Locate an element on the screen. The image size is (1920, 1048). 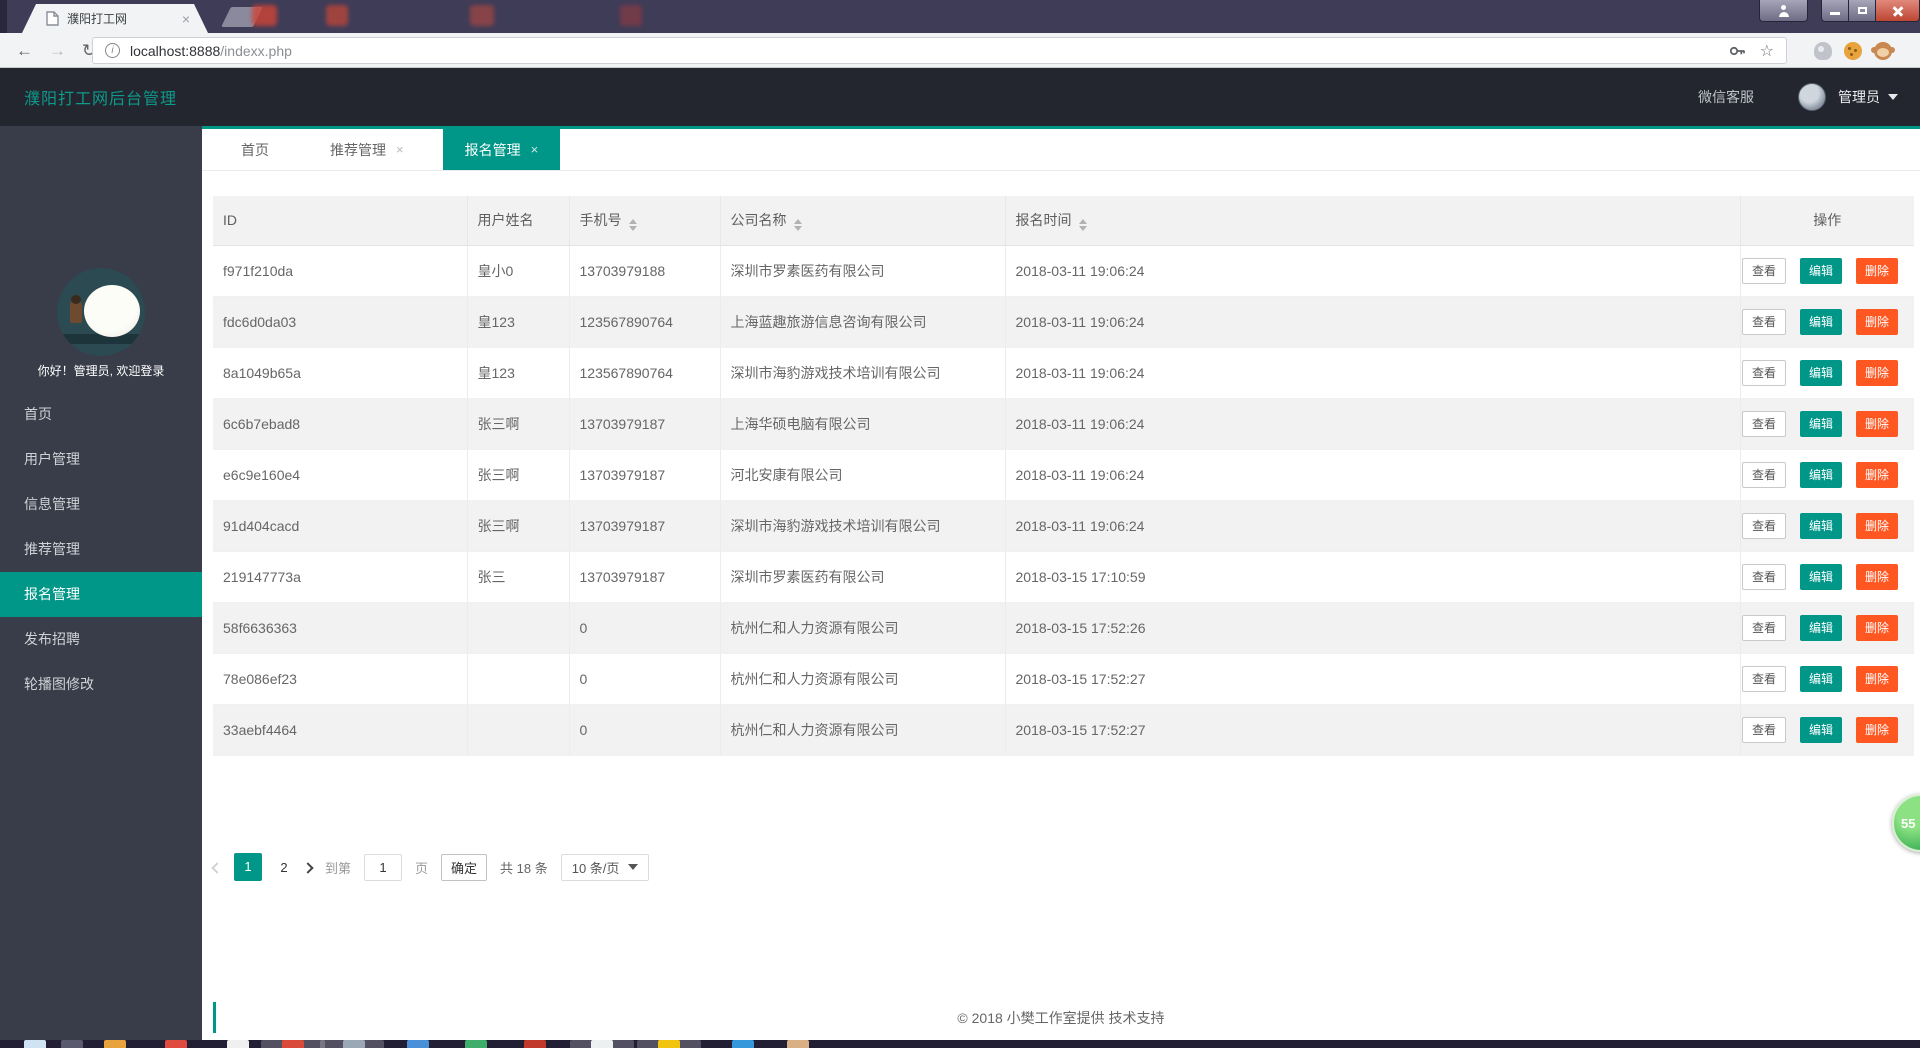
key-icon is located at coordinates (1737, 51).